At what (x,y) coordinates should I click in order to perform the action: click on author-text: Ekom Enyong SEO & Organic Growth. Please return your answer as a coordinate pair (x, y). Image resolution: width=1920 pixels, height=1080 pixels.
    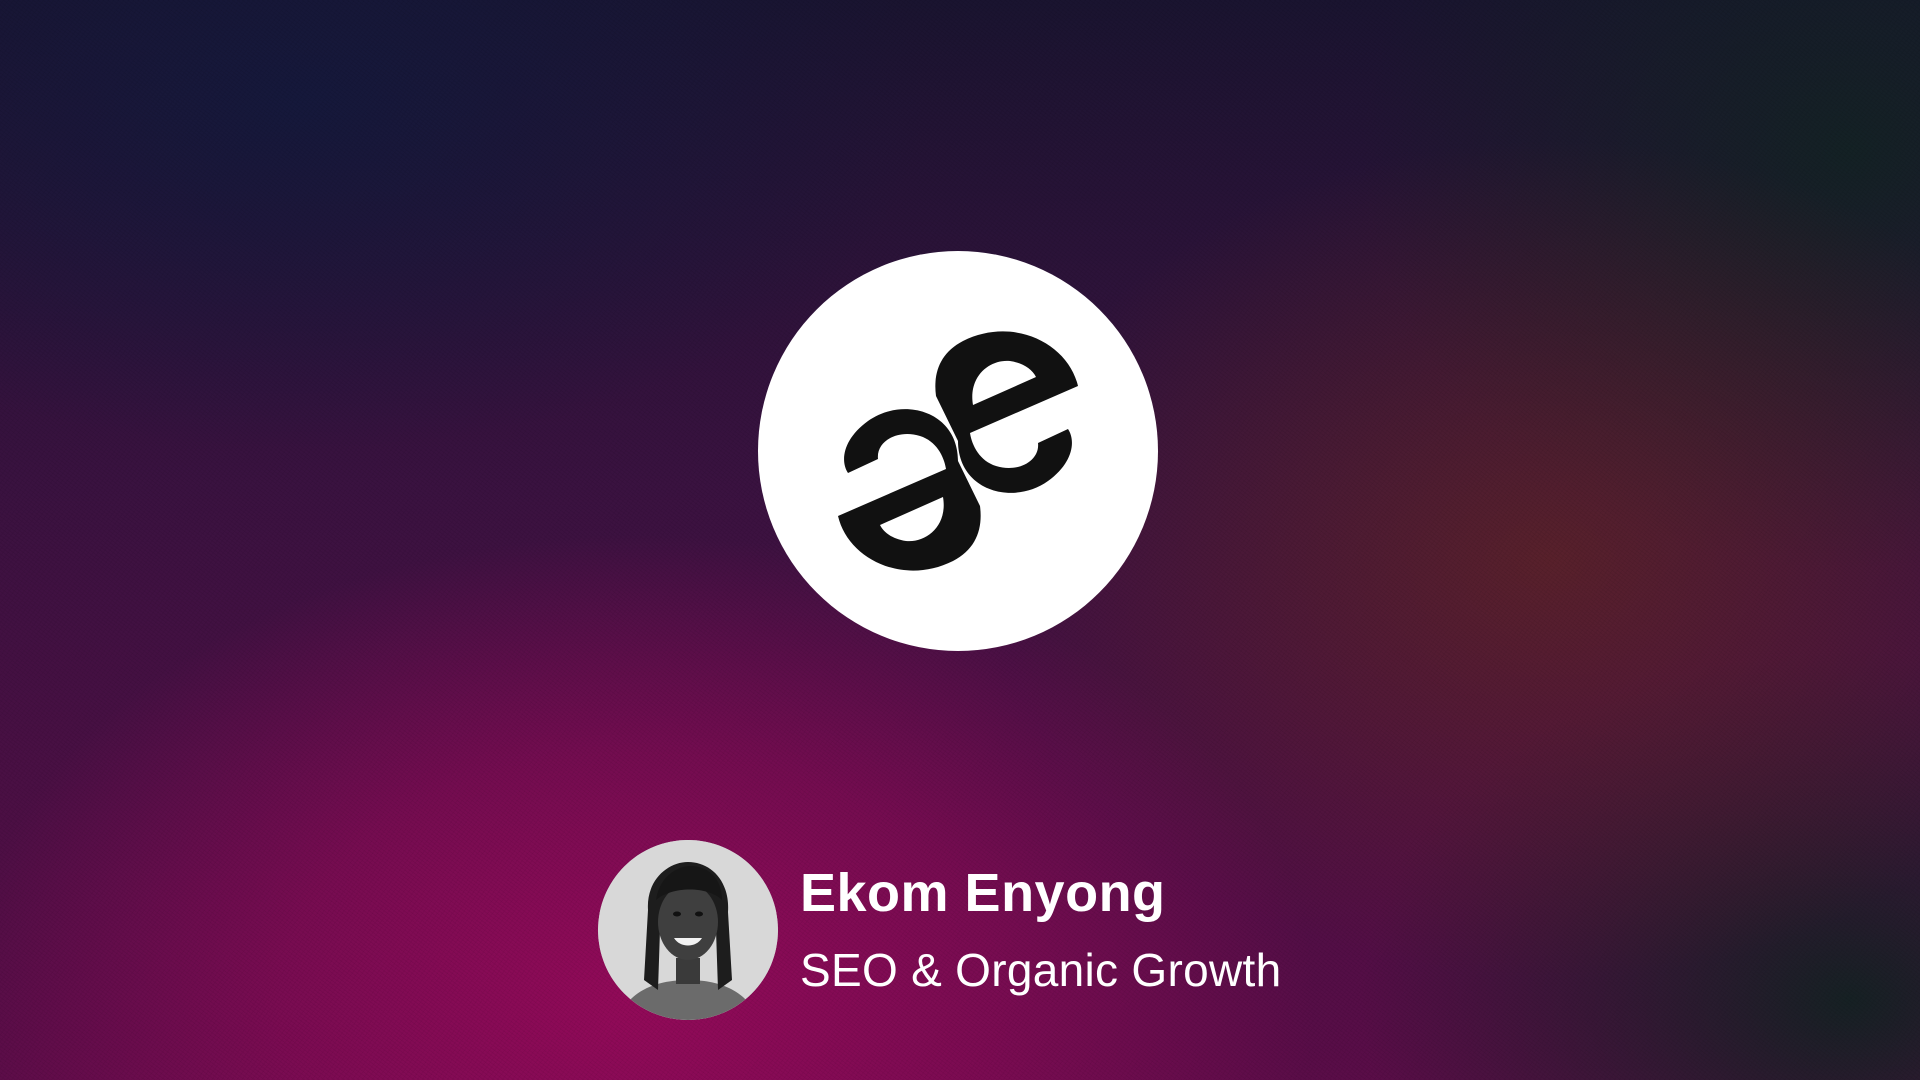
    Looking at the image, I should click on (1041, 930).